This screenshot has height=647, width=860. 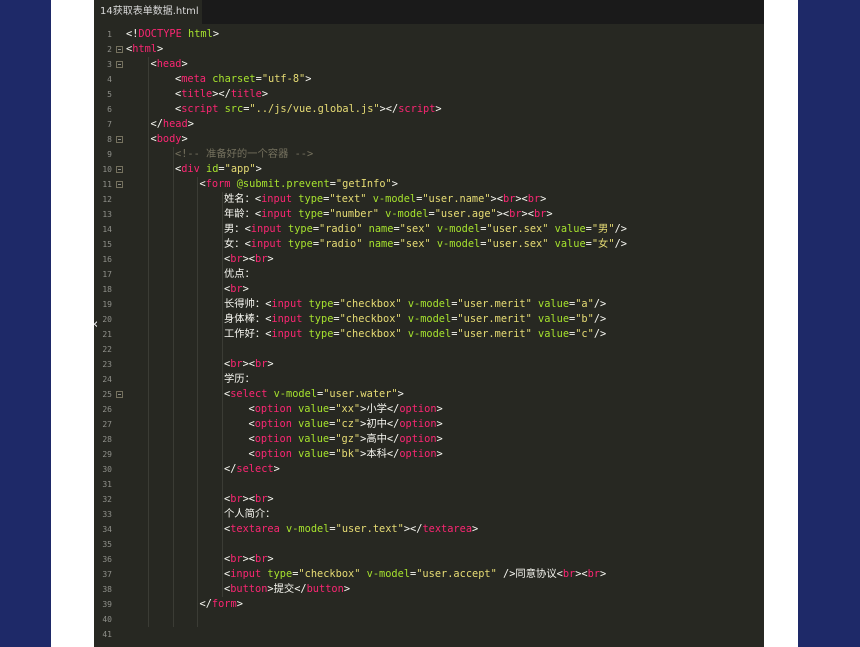 What do you see at coordinates (429, 499) in the screenshot?
I see `code-line: 32 <br><br>` at bounding box center [429, 499].